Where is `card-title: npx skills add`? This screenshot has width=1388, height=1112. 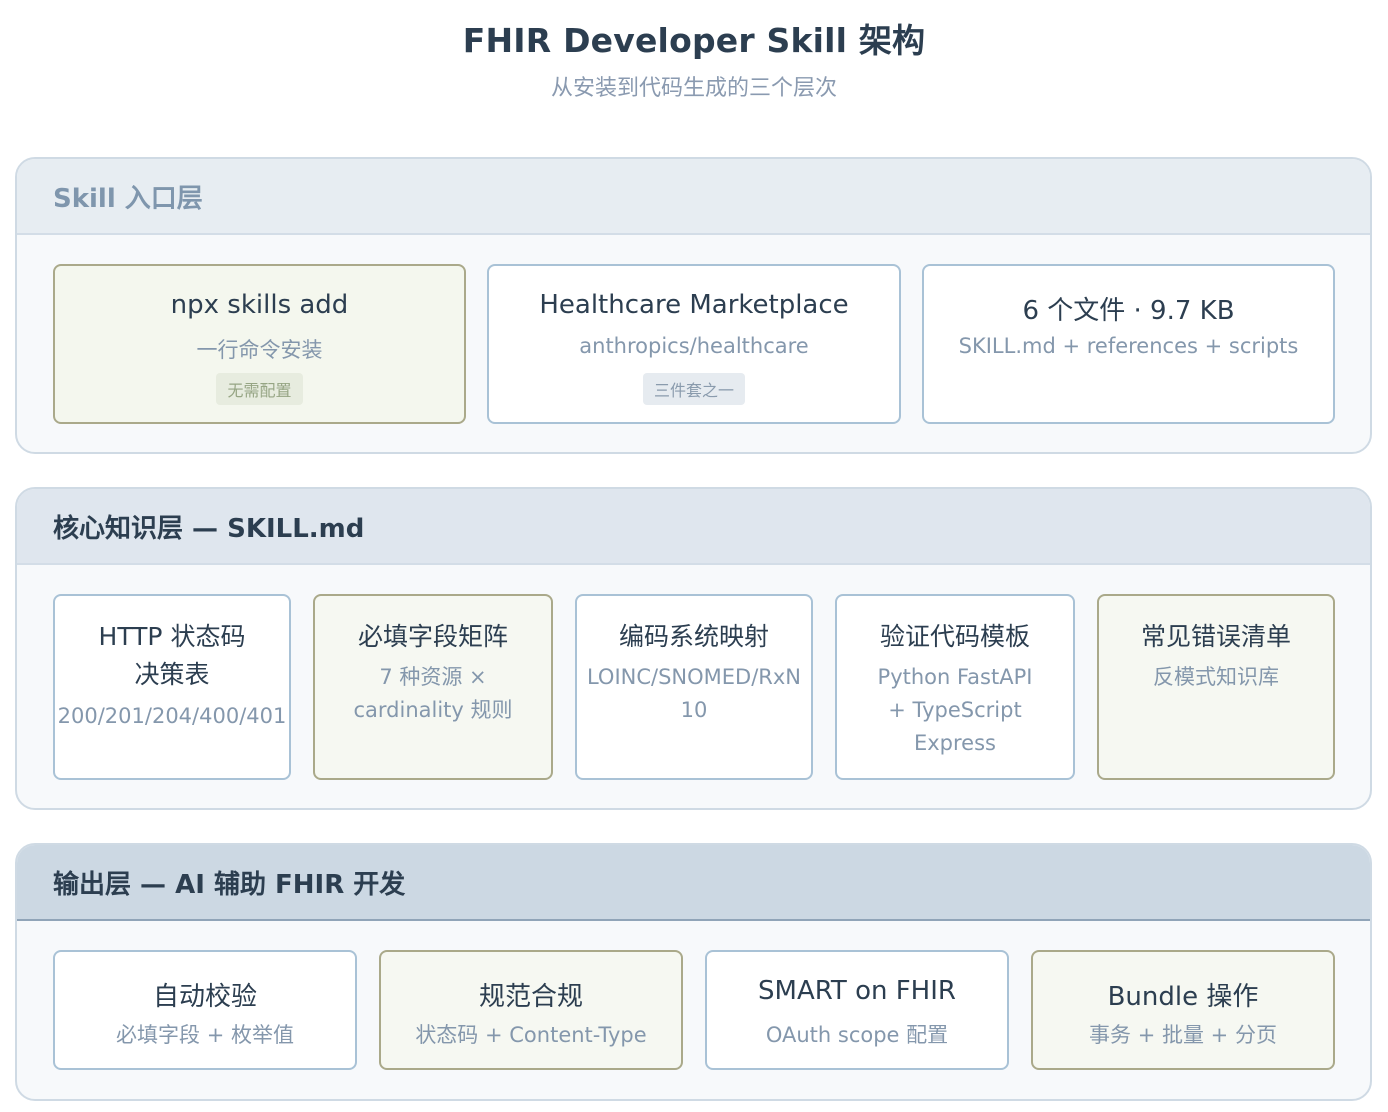 card-title: npx skills add is located at coordinates (259, 305).